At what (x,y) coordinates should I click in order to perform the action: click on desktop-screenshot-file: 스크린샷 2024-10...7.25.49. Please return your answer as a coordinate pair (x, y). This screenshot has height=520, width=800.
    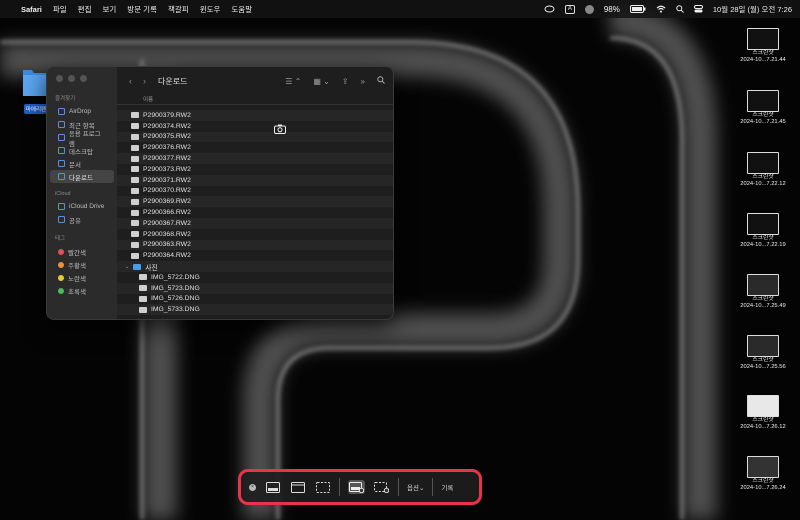
    Looking at the image, I should click on (763, 292).